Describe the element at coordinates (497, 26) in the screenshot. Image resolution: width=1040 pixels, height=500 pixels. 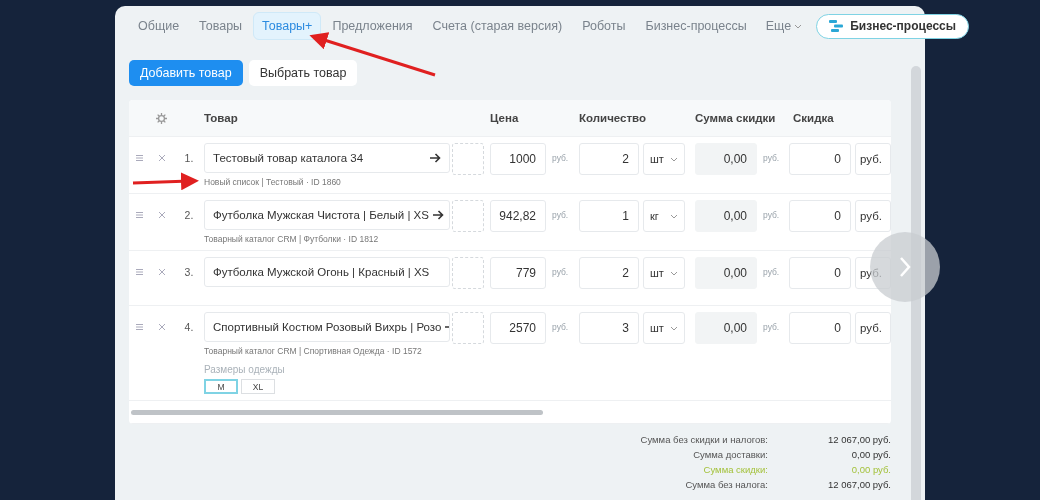
I see `tab: Счета (старая версия)` at that location.